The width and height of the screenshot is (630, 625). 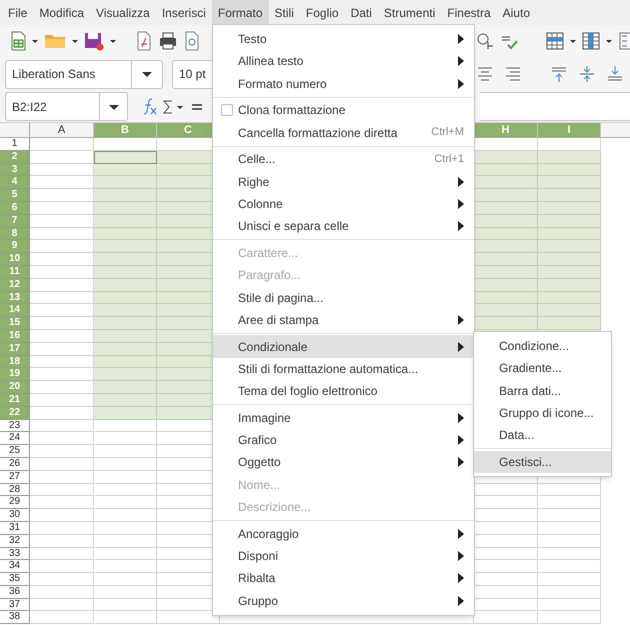 I want to click on menu-item: Visualizza, so click(x=123, y=12).